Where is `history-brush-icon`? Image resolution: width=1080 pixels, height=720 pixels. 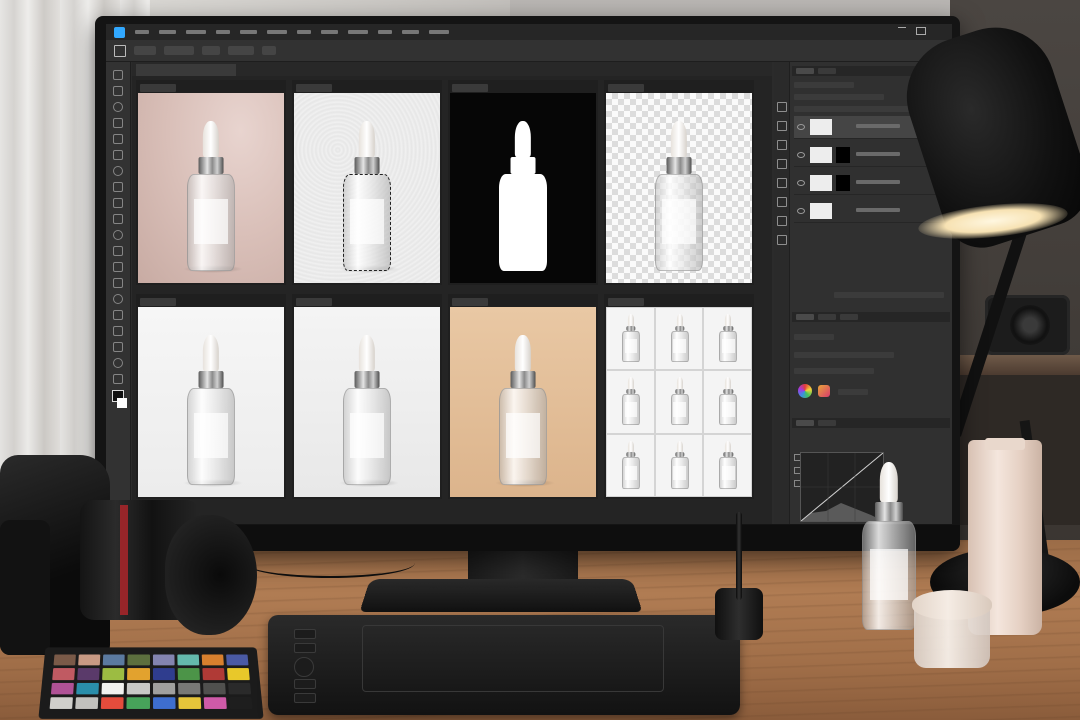 history-brush-icon is located at coordinates (118, 219).